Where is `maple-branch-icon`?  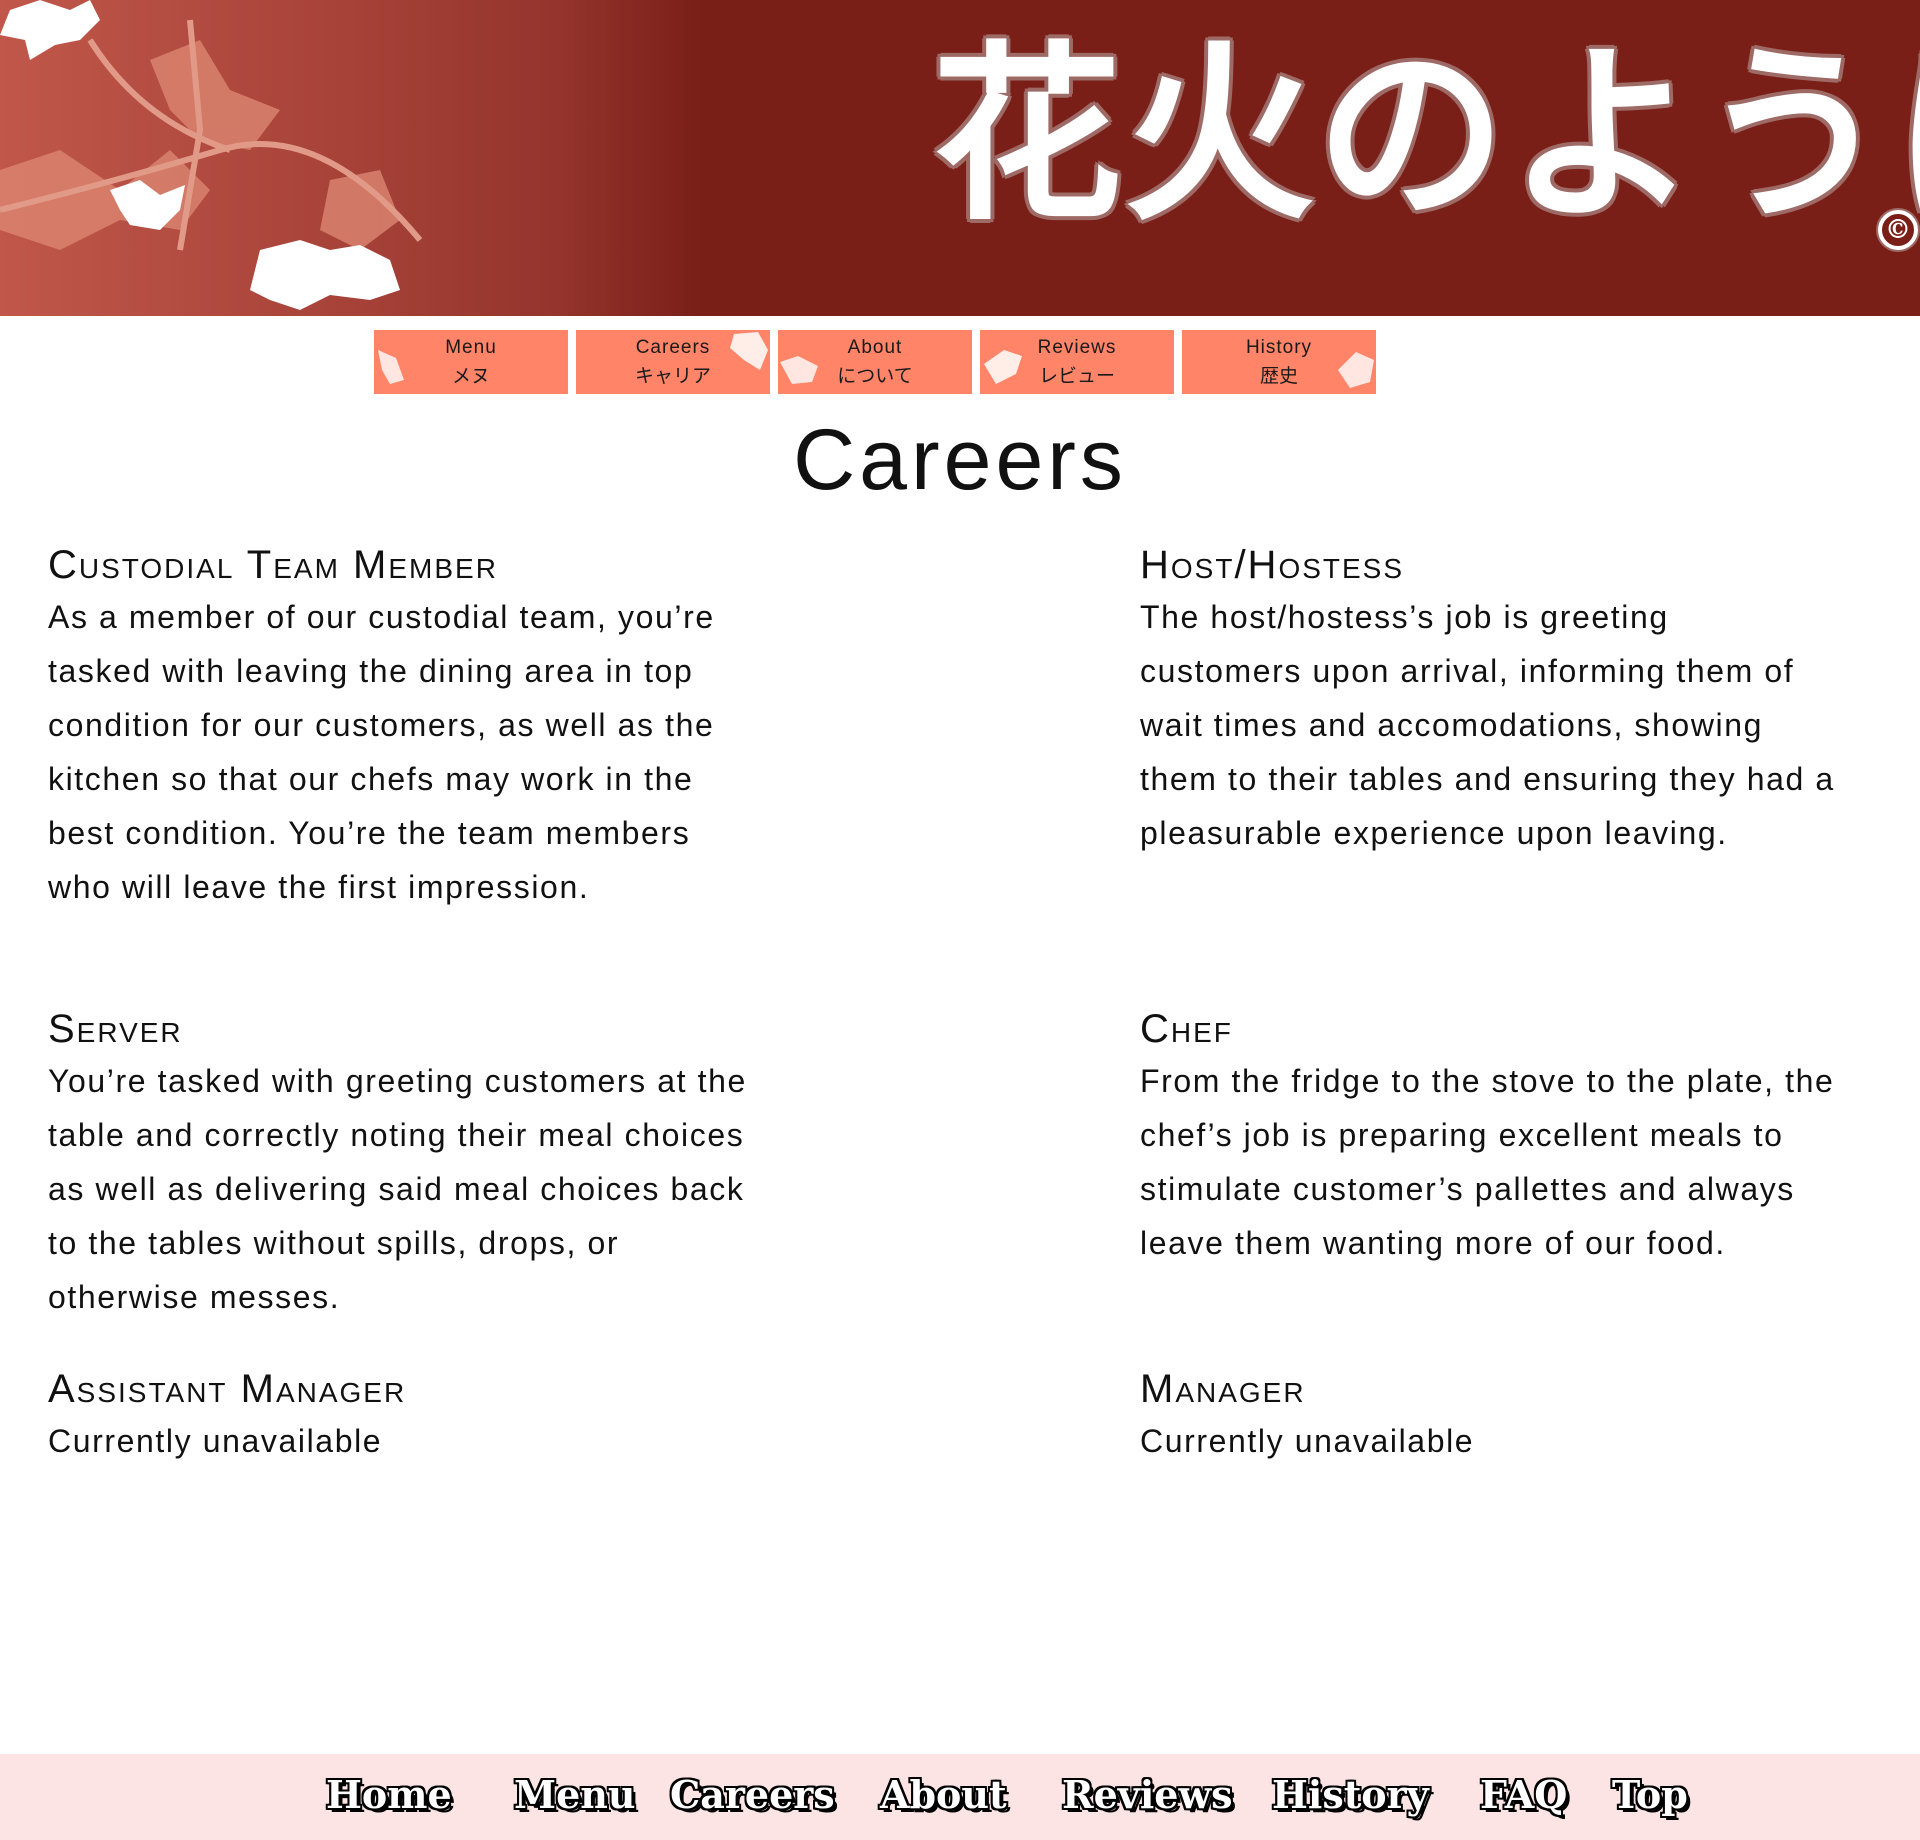 maple-branch-icon is located at coordinates (211, 155).